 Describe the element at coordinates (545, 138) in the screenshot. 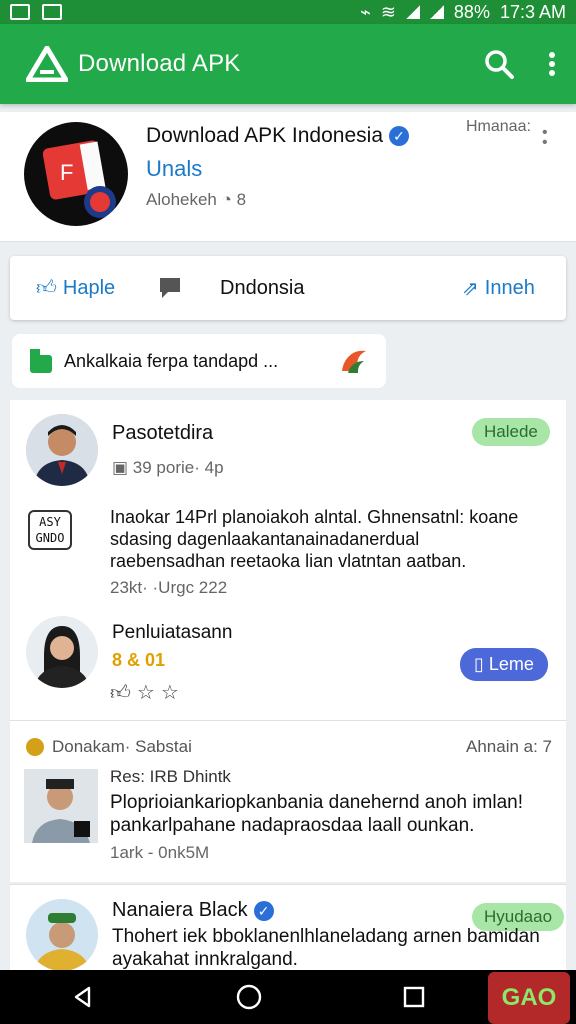

I see `profile-more-icon: • •` at that location.